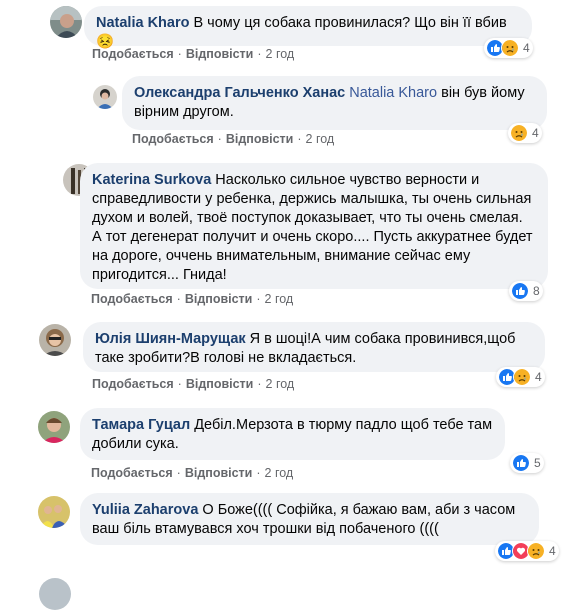  I want to click on comment-author: Katerina Surkova, so click(151, 180).